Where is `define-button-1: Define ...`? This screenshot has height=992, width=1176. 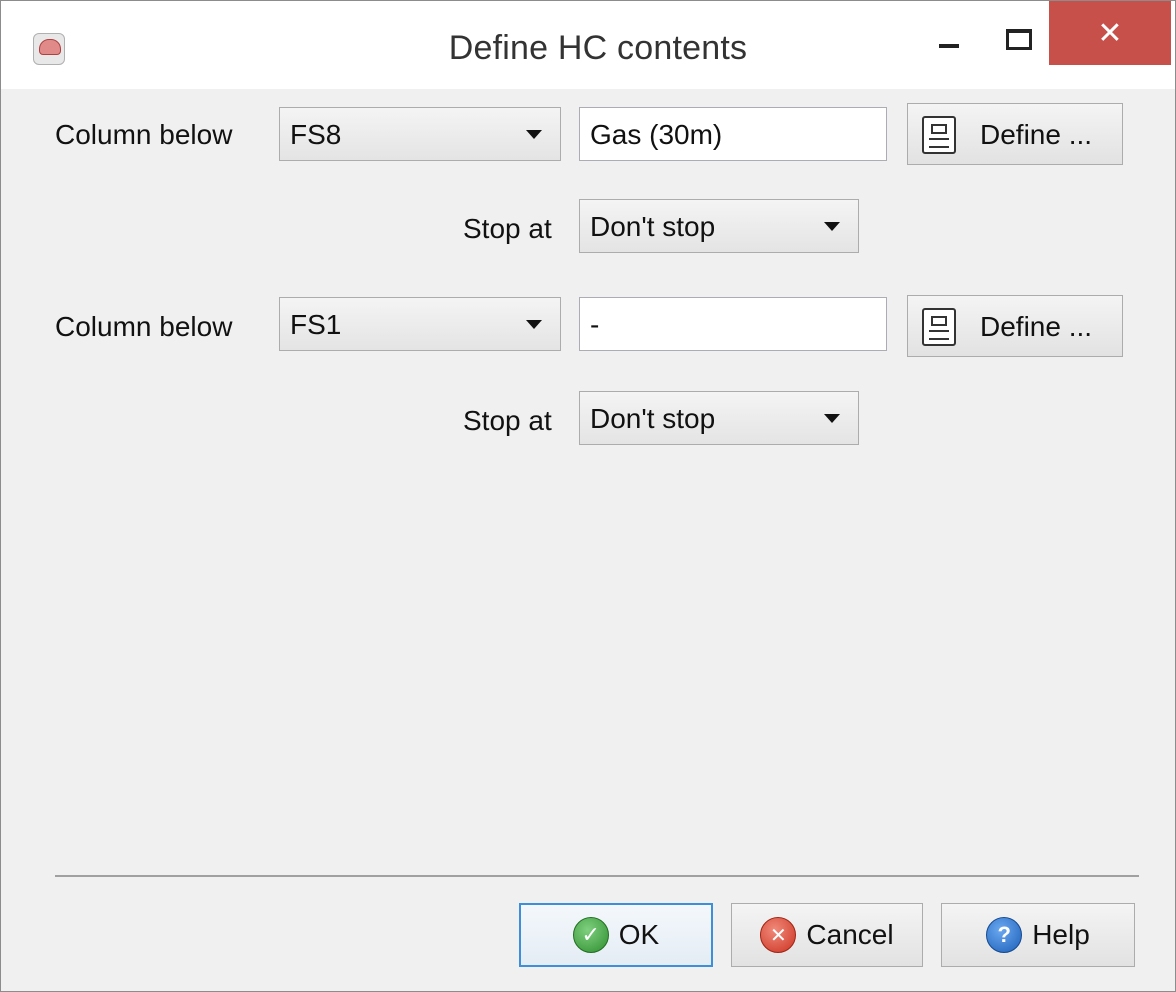 define-button-1: Define ... is located at coordinates (1015, 134).